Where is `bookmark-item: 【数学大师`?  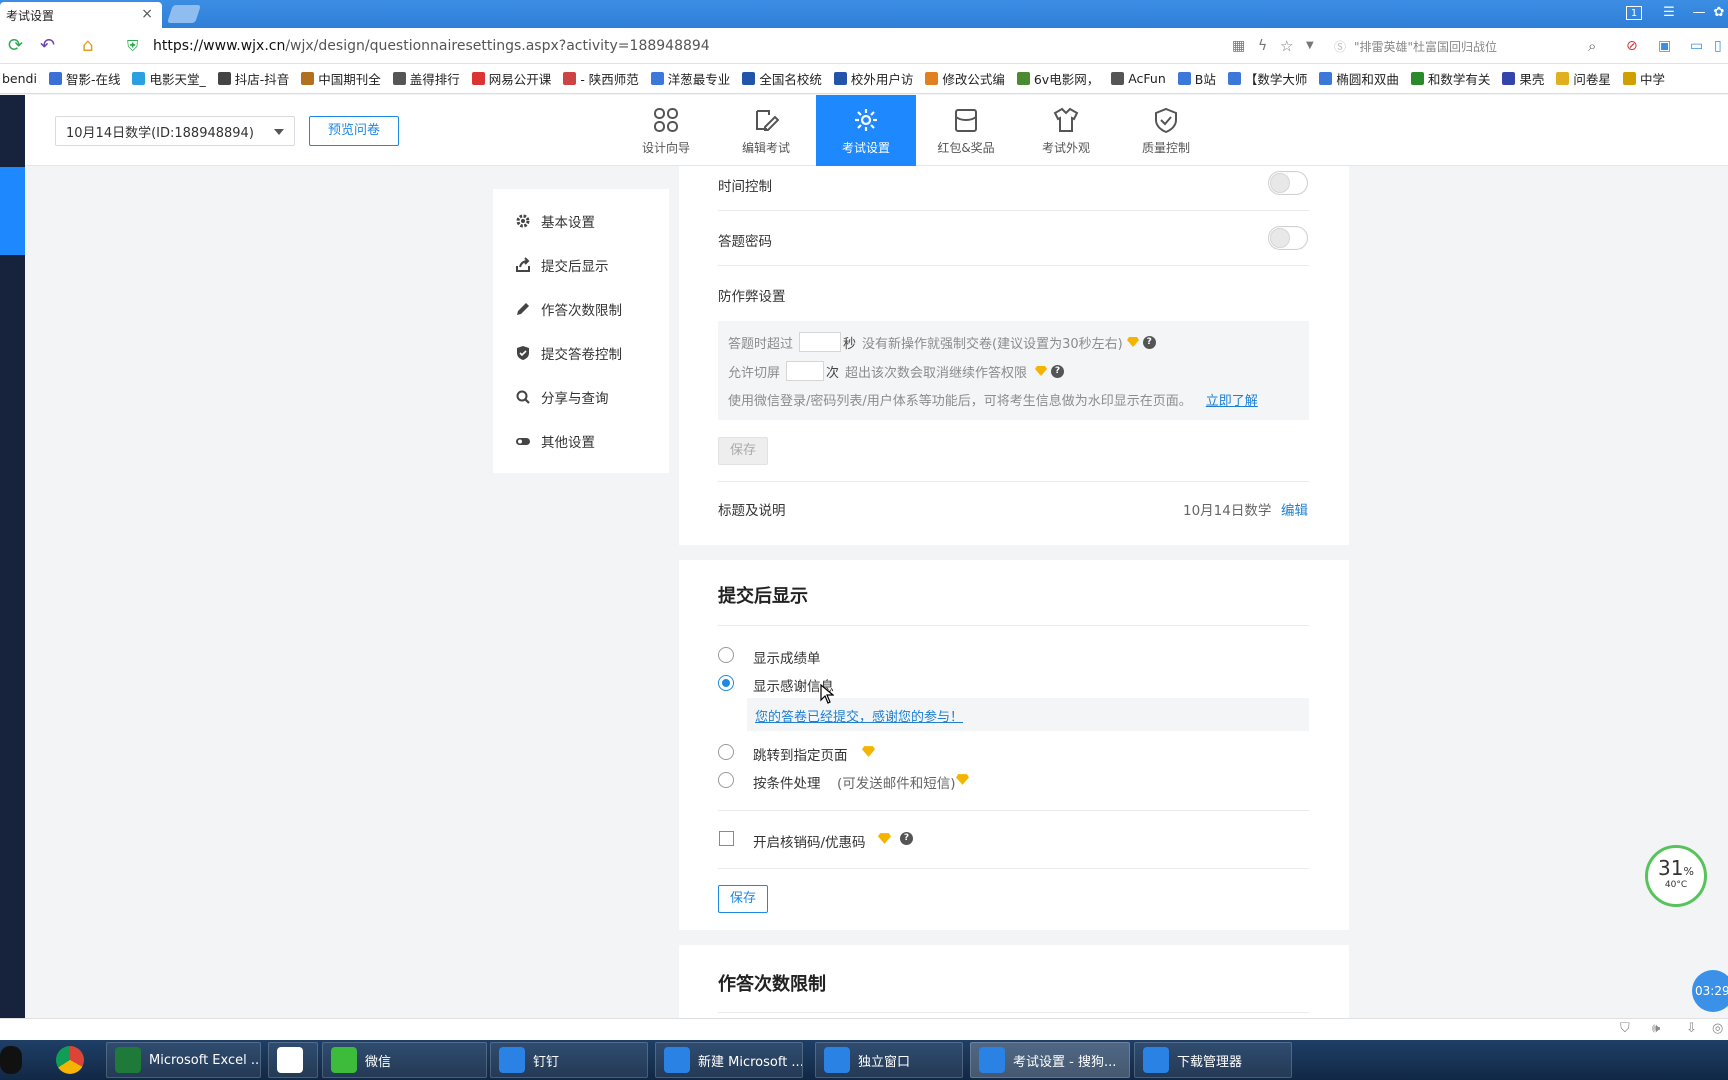 bookmark-item: 【数学大师 is located at coordinates (1267, 78).